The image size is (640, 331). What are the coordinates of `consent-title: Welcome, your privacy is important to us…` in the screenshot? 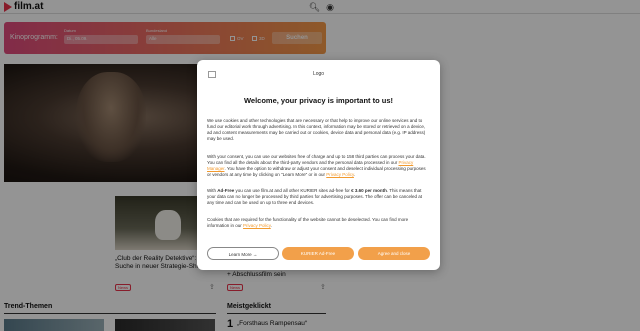 It's located at (318, 100).